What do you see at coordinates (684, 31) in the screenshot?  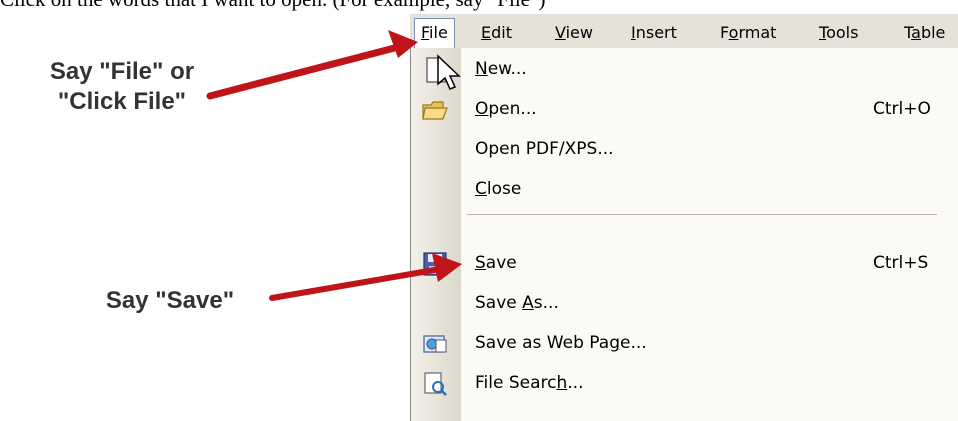 I see `menu-bar: File Edit View Insert Format Tools Table` at bounding box center [684, 31].